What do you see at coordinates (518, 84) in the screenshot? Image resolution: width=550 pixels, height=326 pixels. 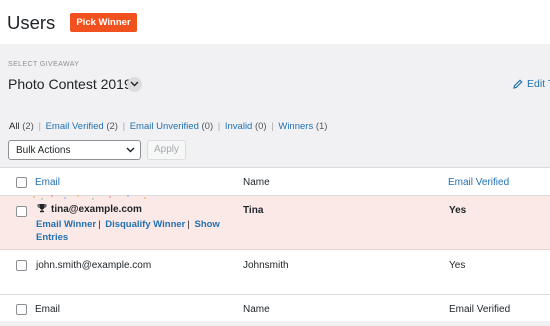 I see `edit-pencil-icon` at bounding box center [518, 84].